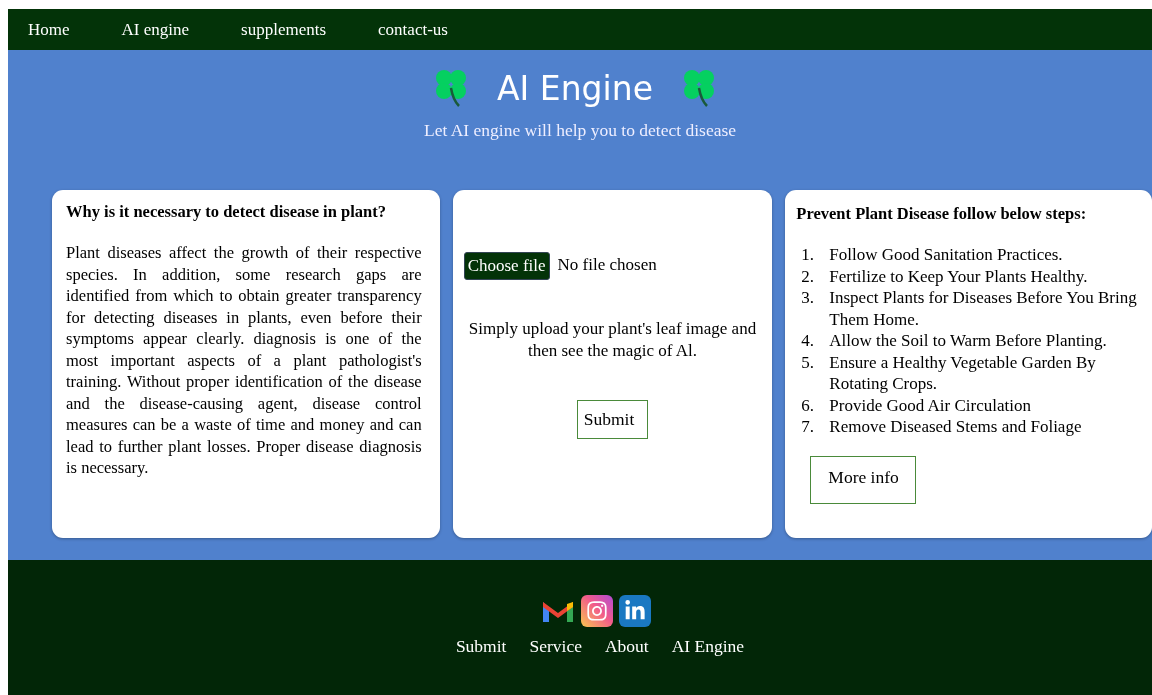 The height and width of the screenshot is (695, 1152). I want to click on page-subtitle: Let AI engine will help you to detect disease, so click(580, 130).